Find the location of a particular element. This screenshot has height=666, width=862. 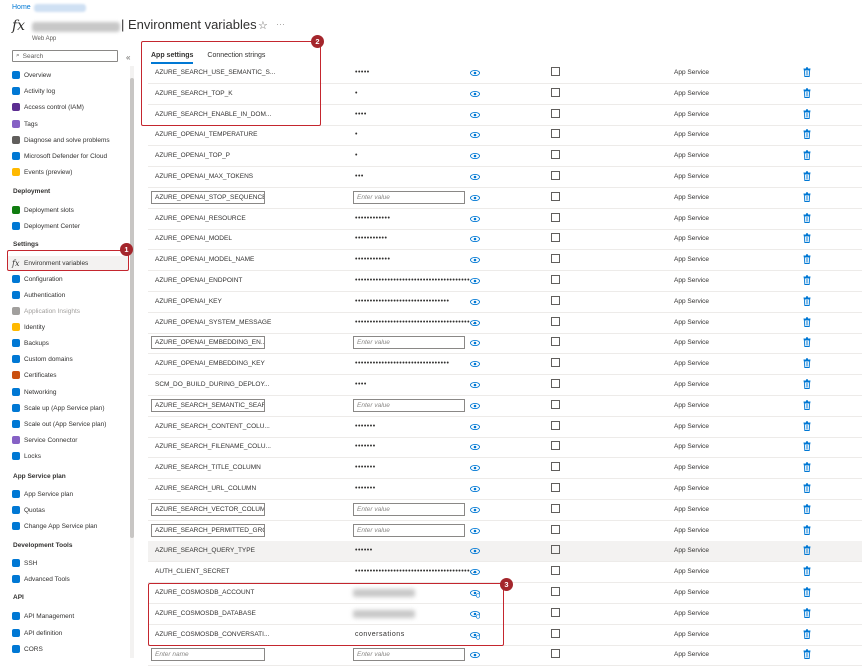

sidebar-item-change-app-service-plan: Change App Service plan is located at coordinates (68, 526).